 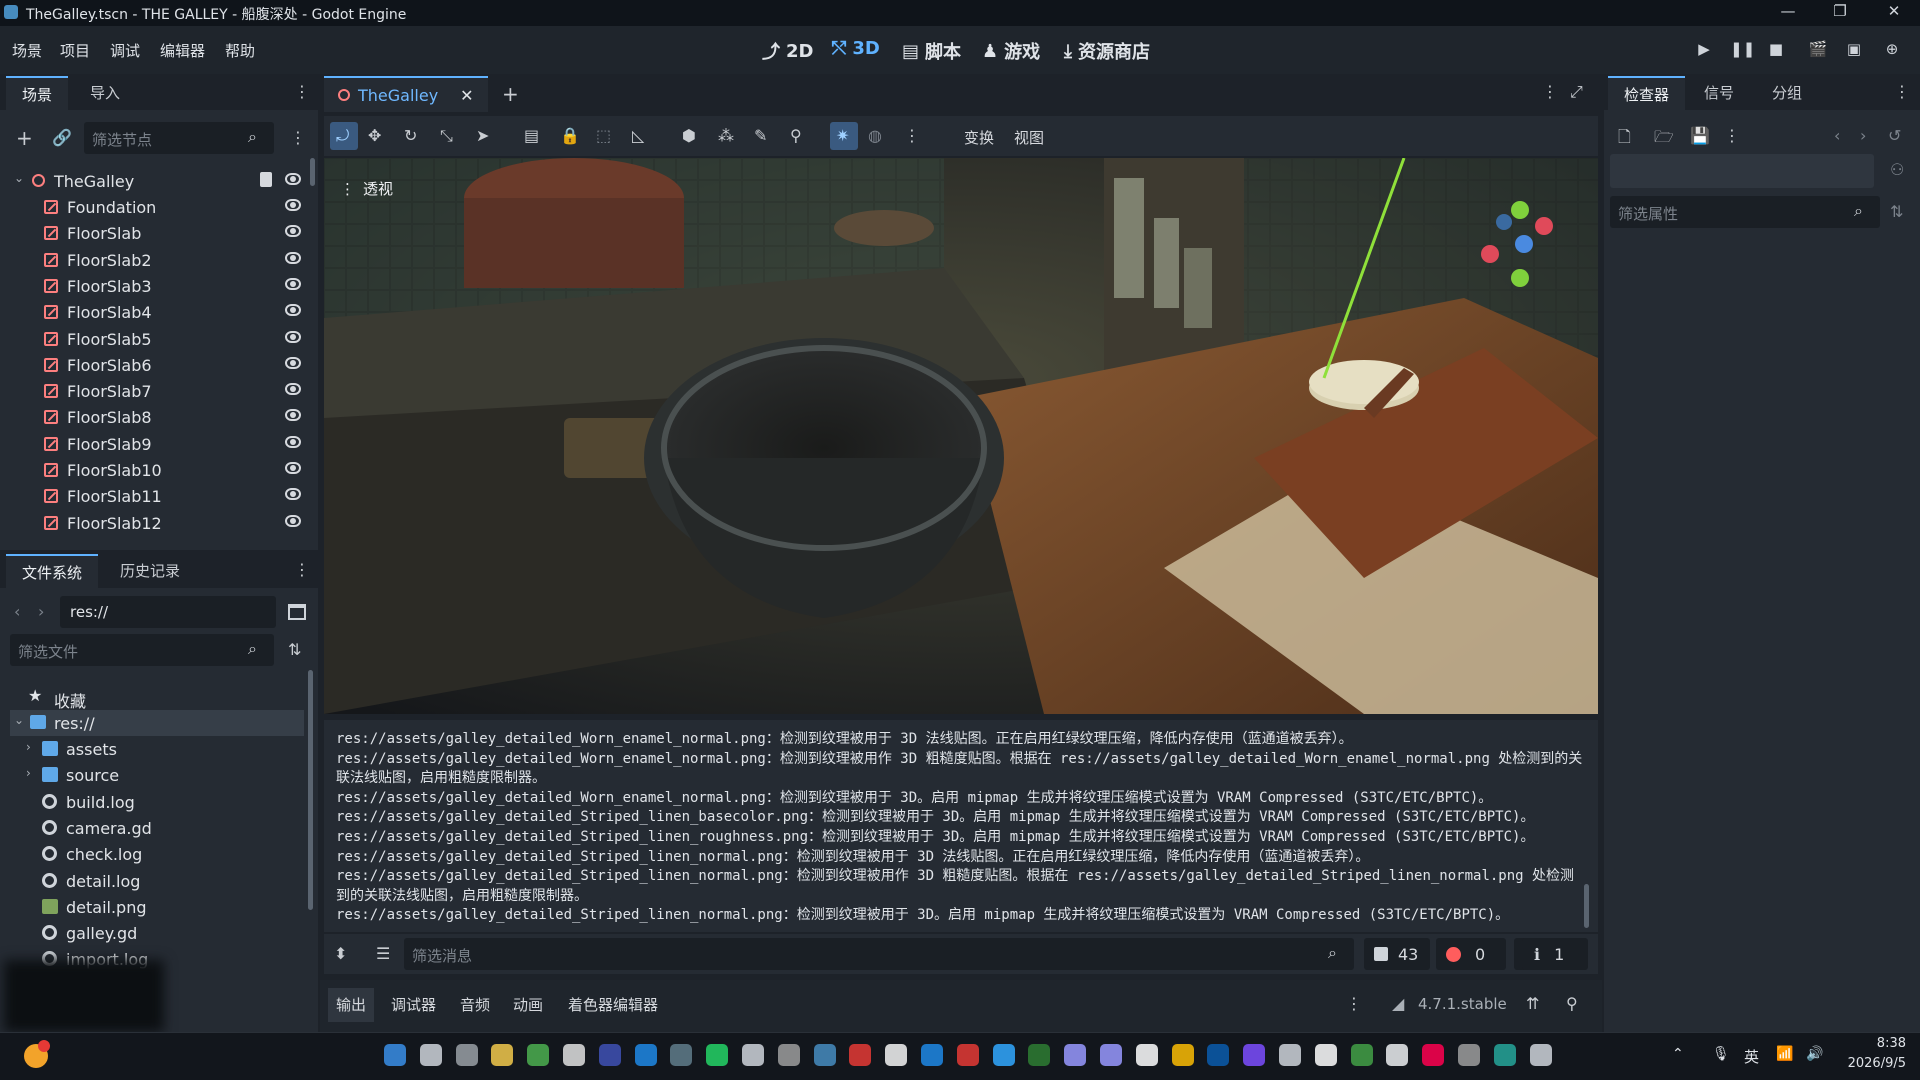 I want to click on distraction-free-icon: ⤢, so click(x=1576, y=92).